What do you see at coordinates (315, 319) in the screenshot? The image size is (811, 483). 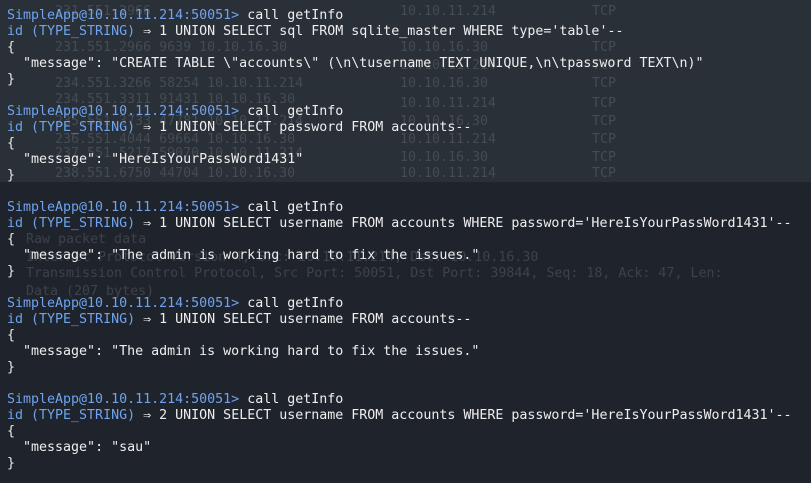 I see `query-text: 1 UNION SELECT username FROM accounts--` at bounding box center [315, 319].